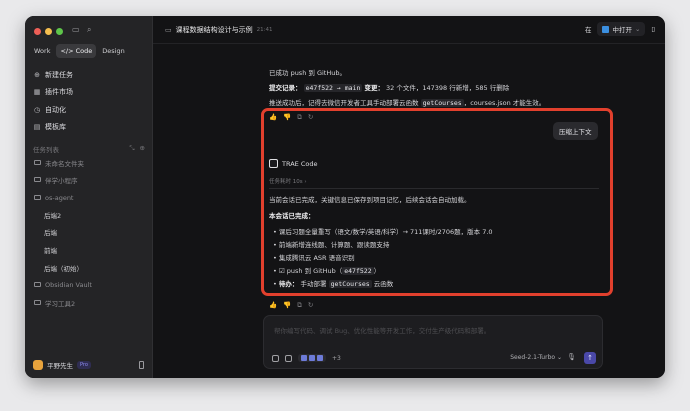  Describe the element at coordinates (61, 180) in the screenshot. I see `tree-label: 伴学小程序` at that location.